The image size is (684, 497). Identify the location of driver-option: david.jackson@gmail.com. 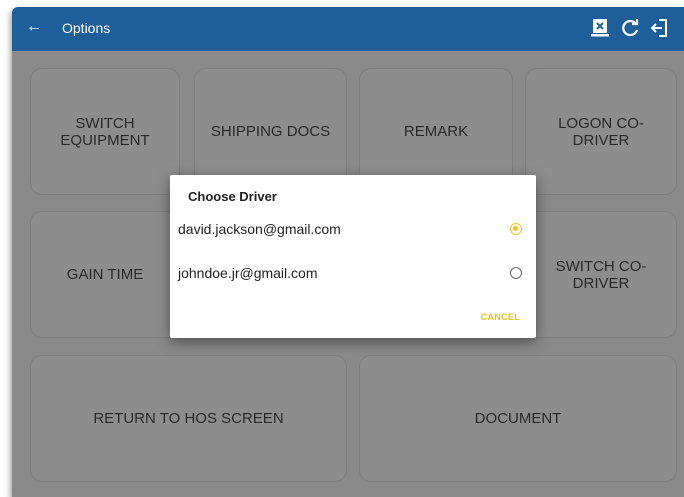
(353, 230).